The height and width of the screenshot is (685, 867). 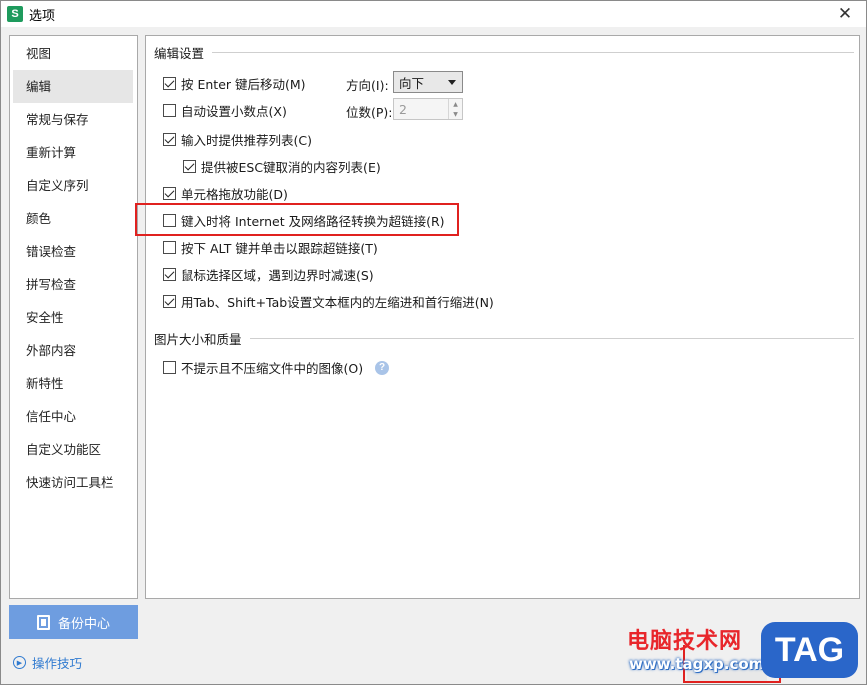 What do you see at coordinates (198, 339) in the screenshot?
I see `image-quality-title: 图片大小和质量` at bounding box center [198, 339].